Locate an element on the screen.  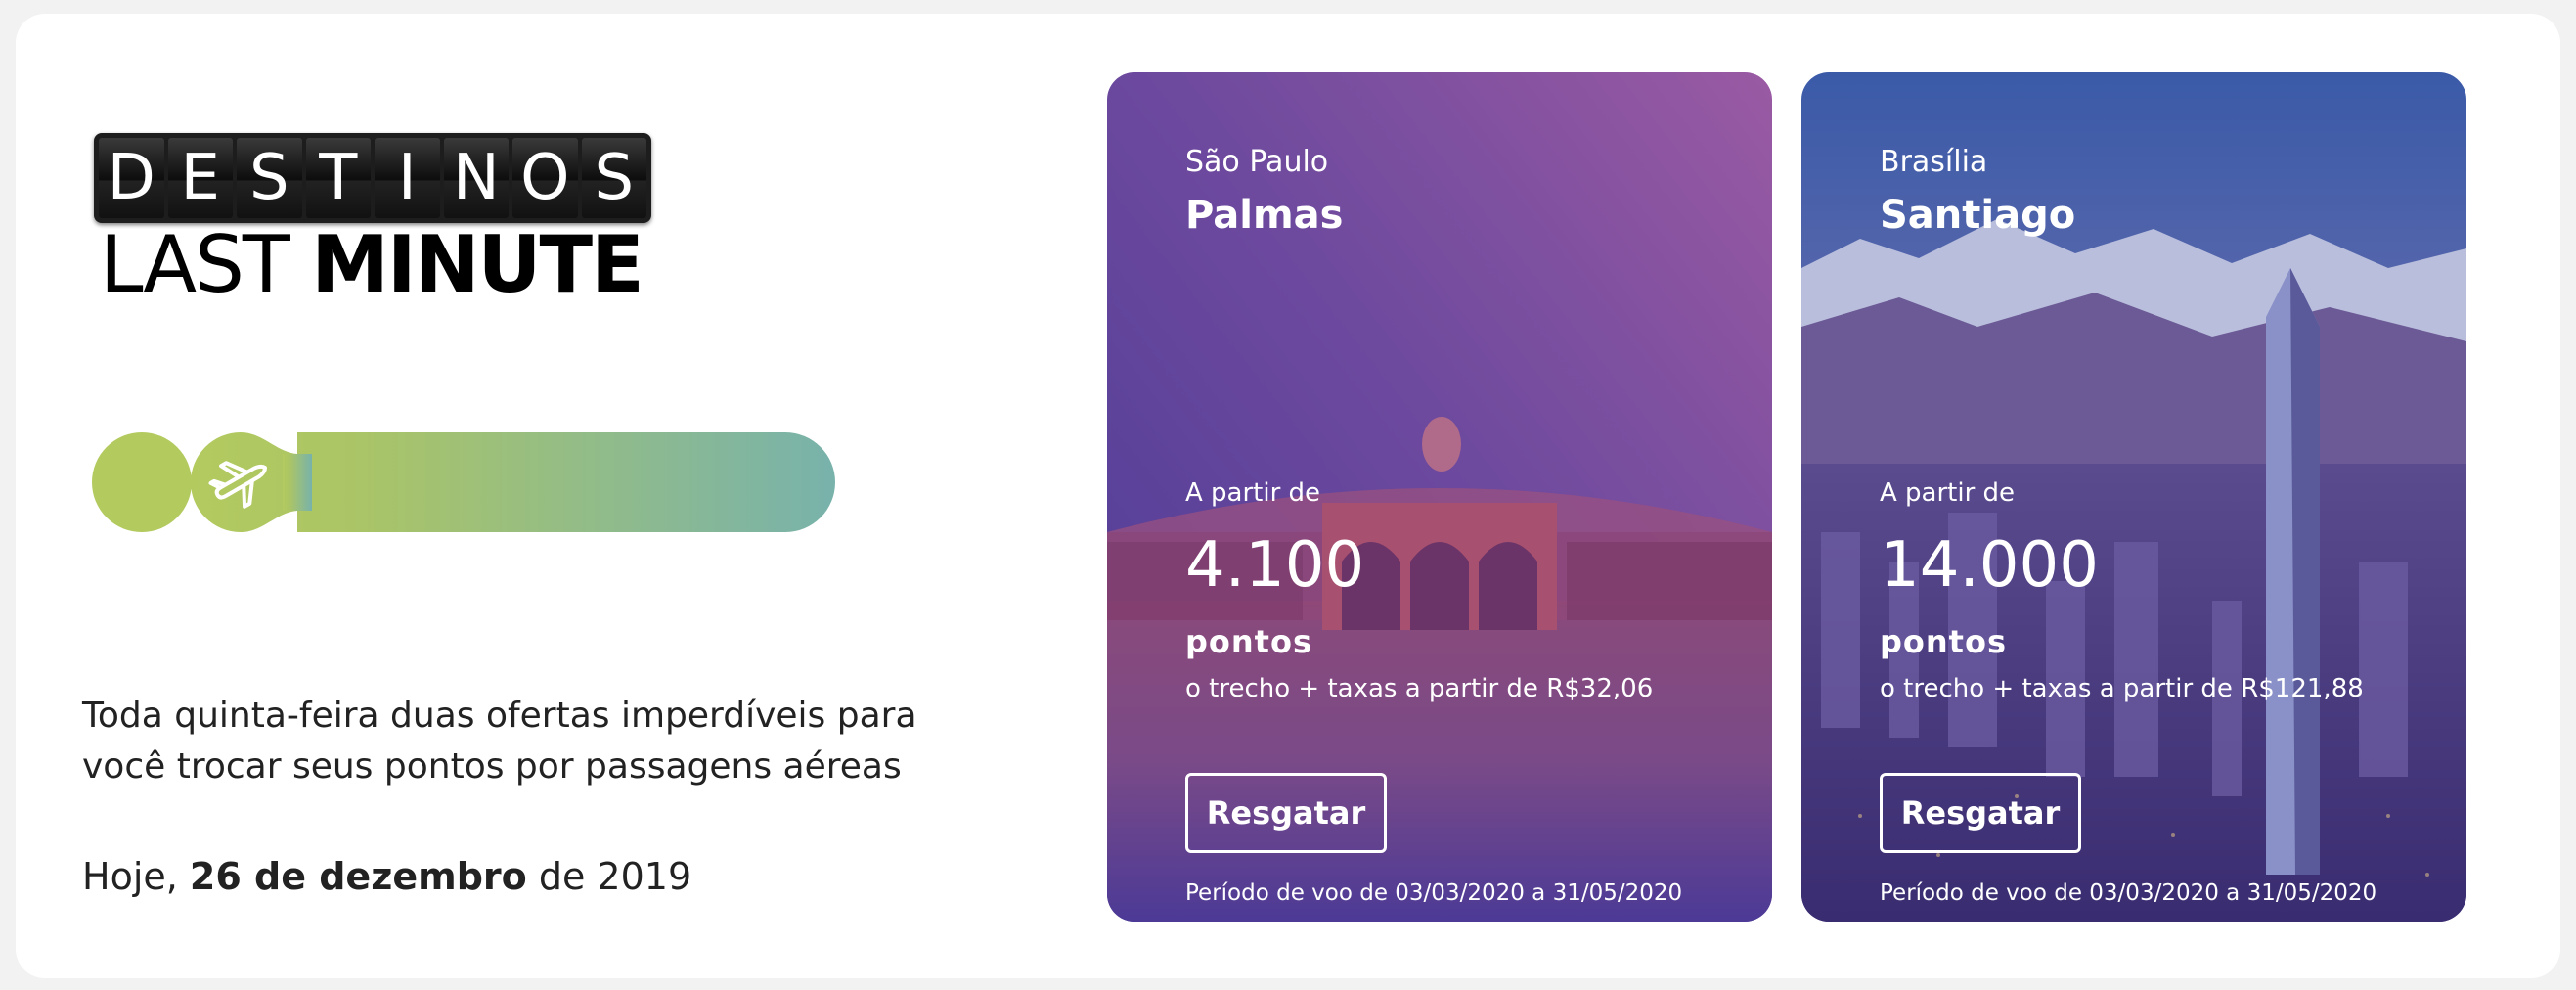
logo-subtitle: LAST MINUTE is located at coordinates (372, 265).